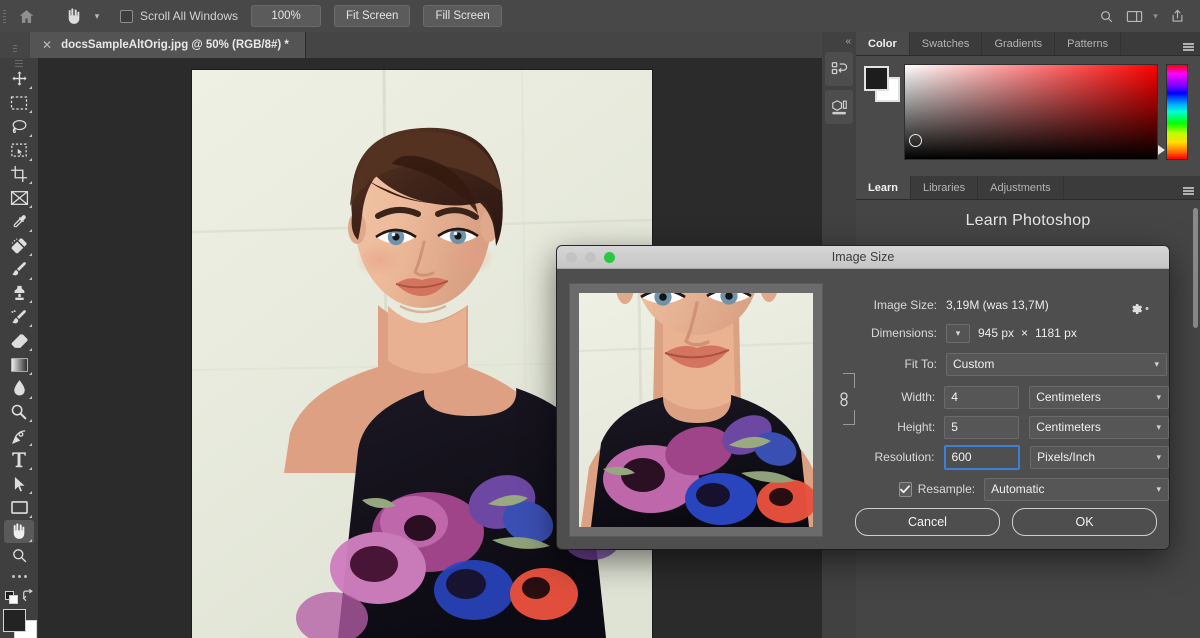  I want to click on workspace-icon, so click(1134, 16).